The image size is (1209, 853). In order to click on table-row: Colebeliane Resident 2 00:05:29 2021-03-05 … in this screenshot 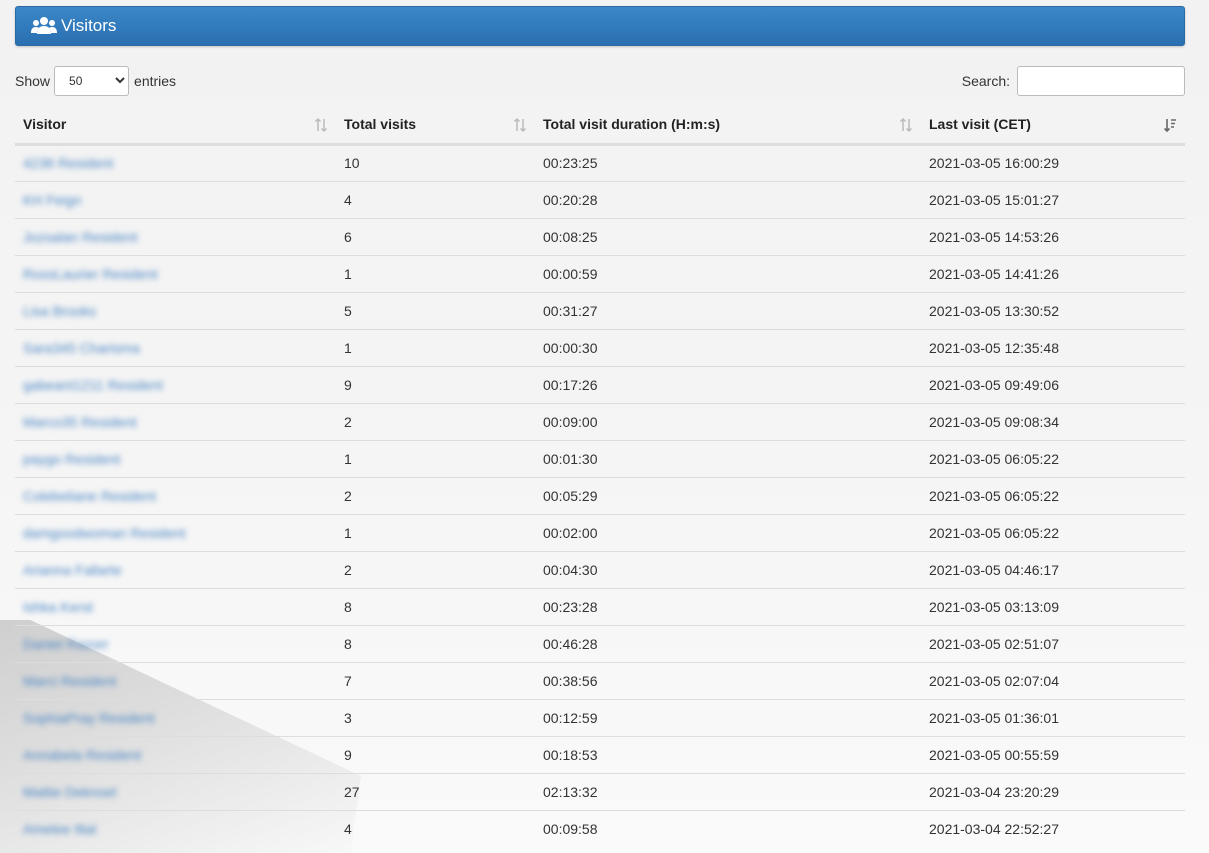, I will do `click(600, 495)`.